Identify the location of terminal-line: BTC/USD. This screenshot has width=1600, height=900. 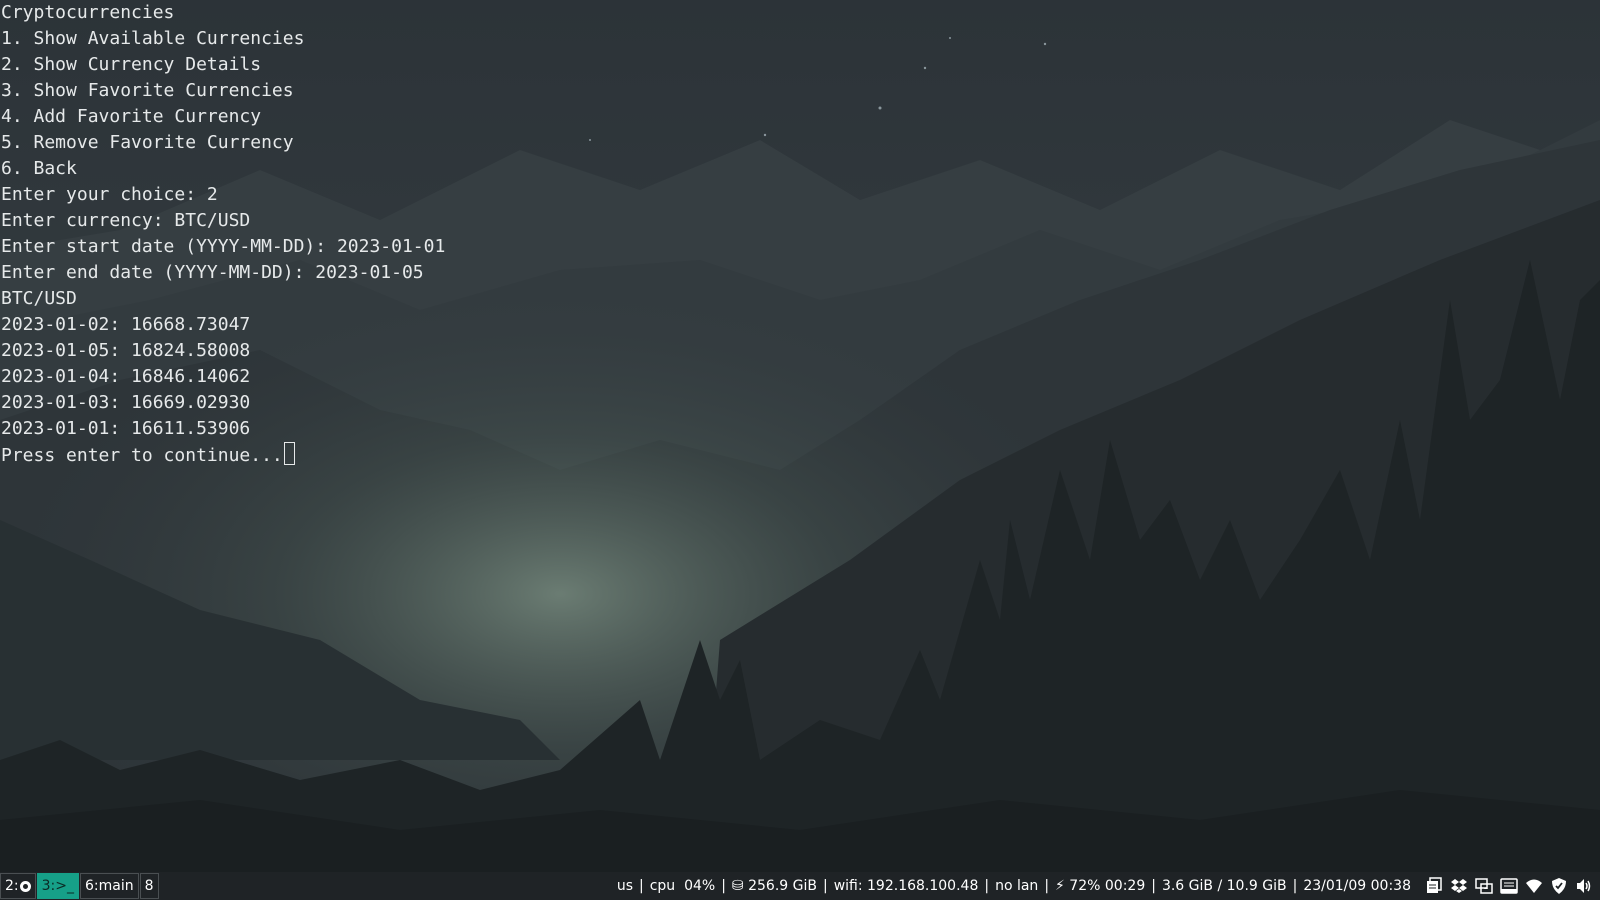
(800, 299).